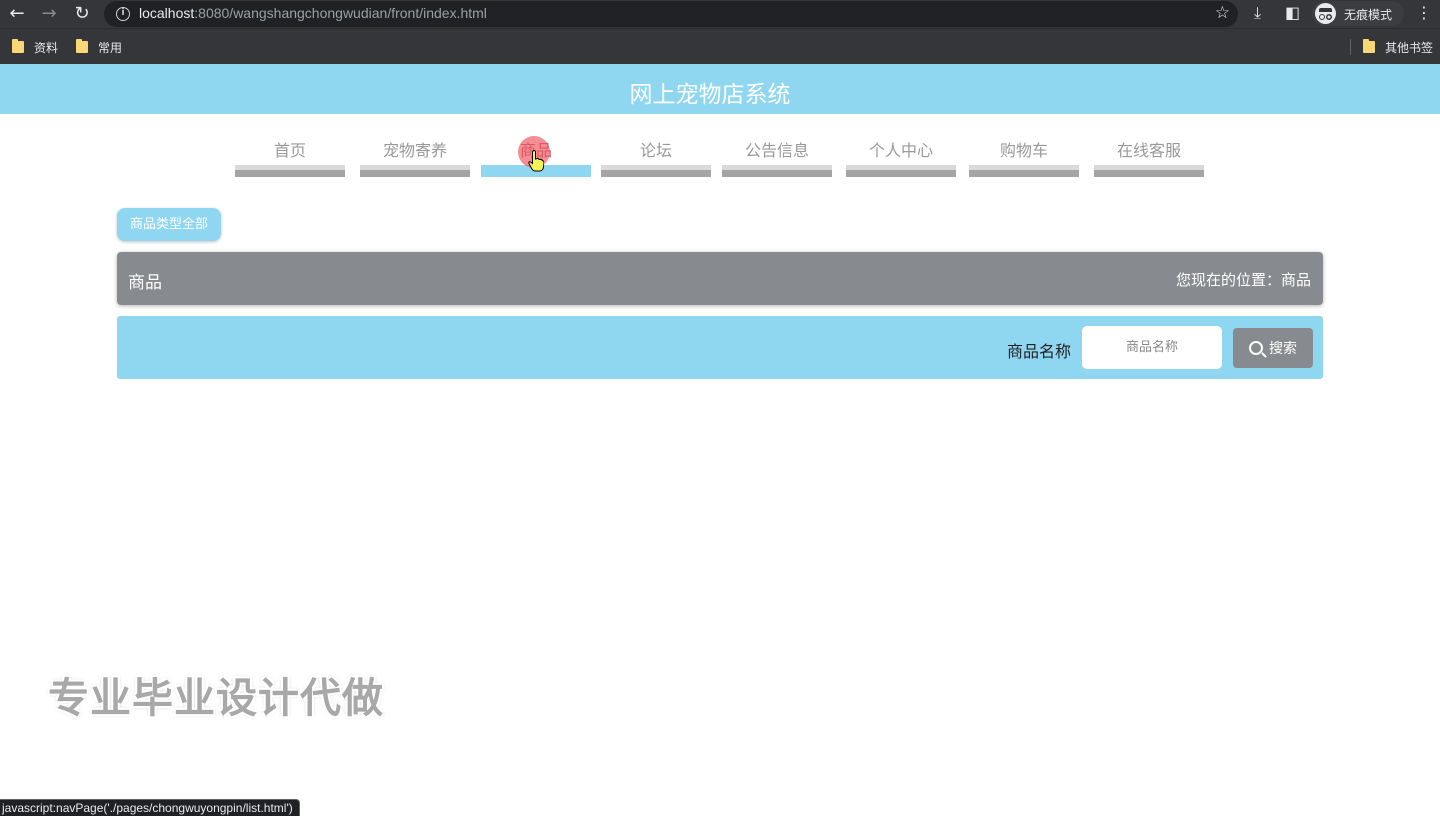 The width and height of the screenshot is (1440, 817). Describe the element at coordinates (536, 161) in the screenshot. I see `pointer-hand-icon` at that location.